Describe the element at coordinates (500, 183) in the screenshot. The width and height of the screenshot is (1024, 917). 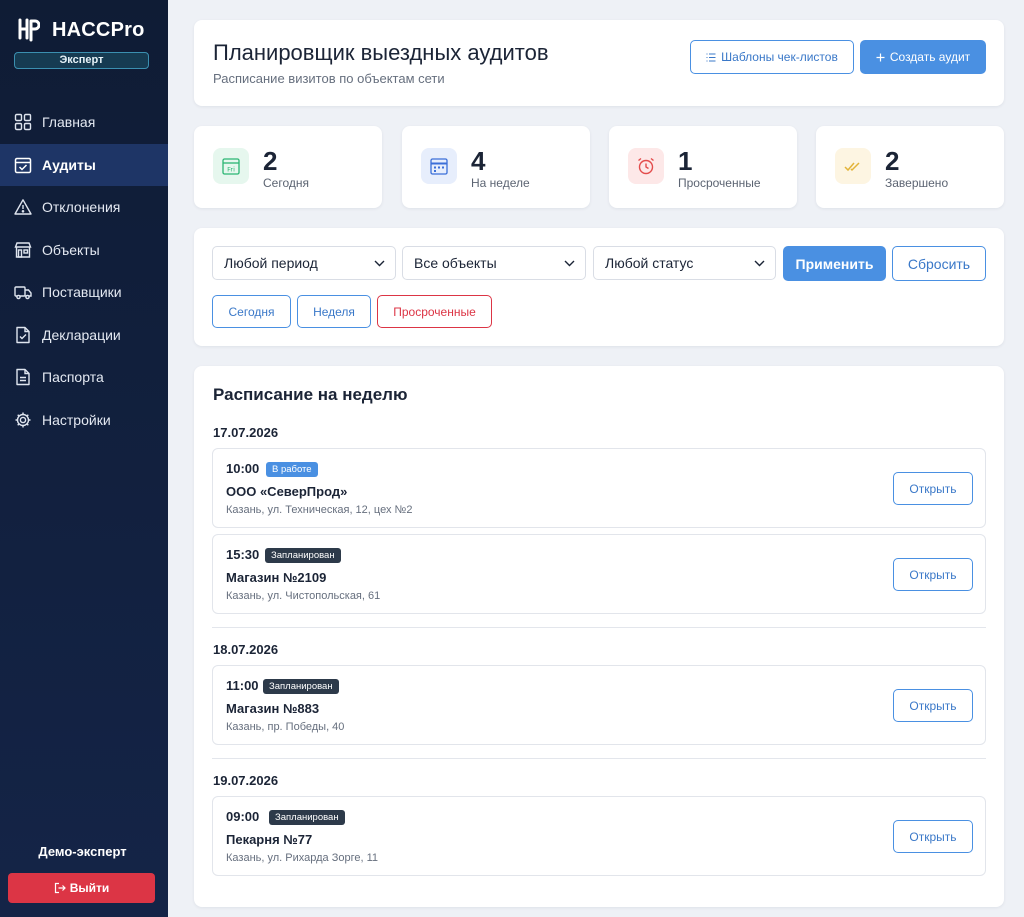
I see `stat-label: На неделе` at that location.